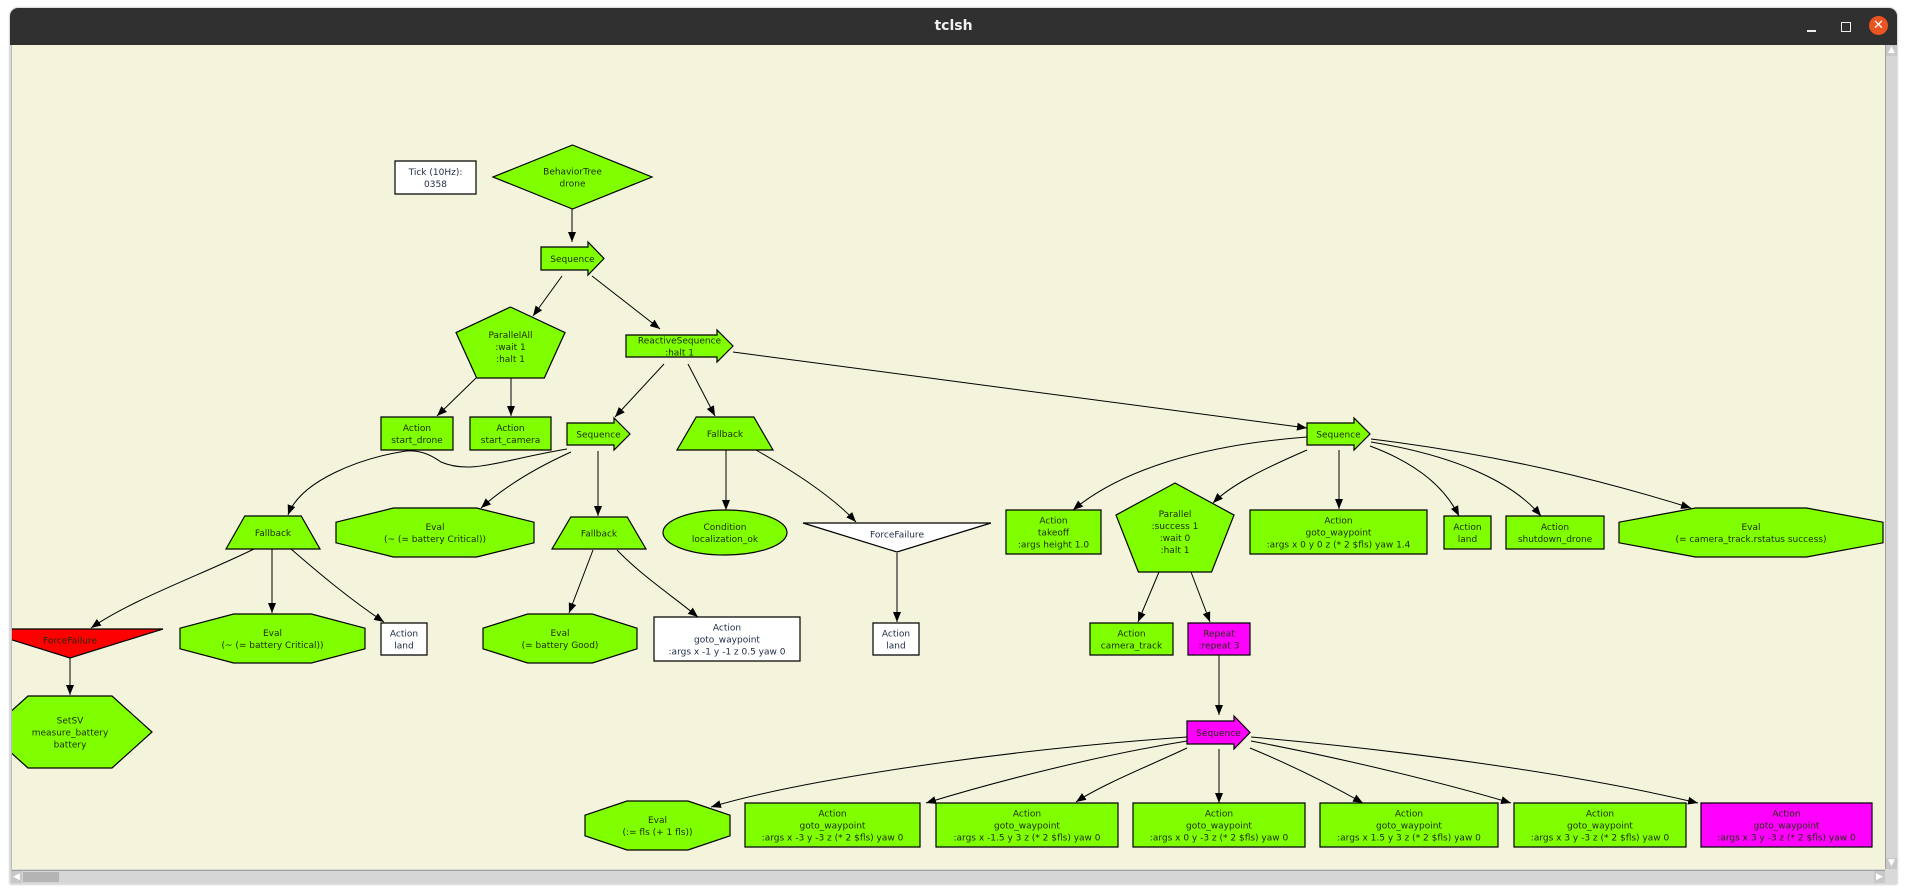 Image resolution: width=1907 pixels, height=893 pixels. What do you see at coordinates (435, 185) in the screenshot?
I see `node-label-line: 0358` at bounding box center [435, 185].